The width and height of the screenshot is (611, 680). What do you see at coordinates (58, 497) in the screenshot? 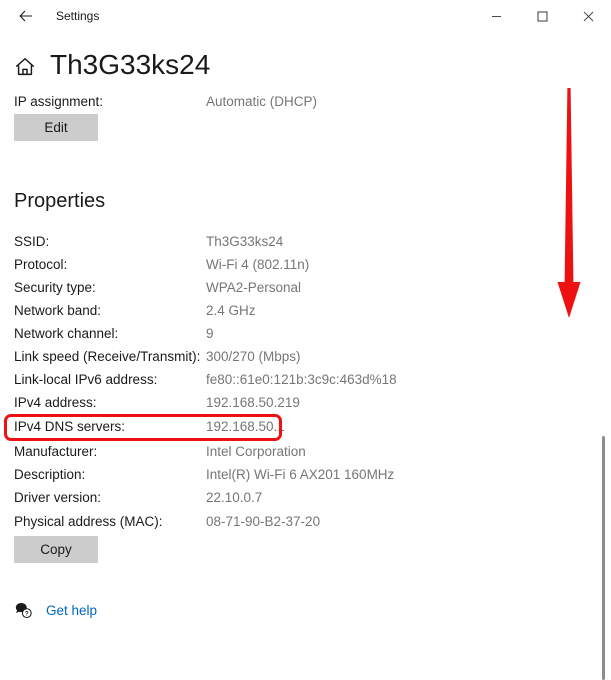
I see `property-label: Driver version:` at bounding box center [58, 497].